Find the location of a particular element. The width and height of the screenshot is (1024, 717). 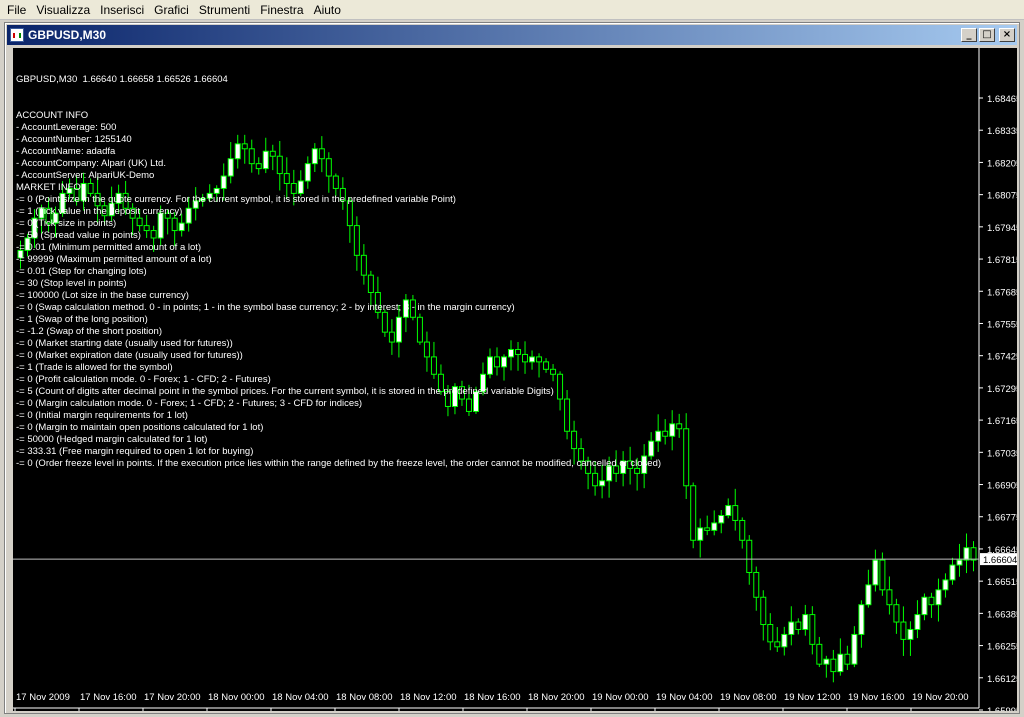

x-tick-label: 17 Nov 16:00 is located at coordinates (108, 697).